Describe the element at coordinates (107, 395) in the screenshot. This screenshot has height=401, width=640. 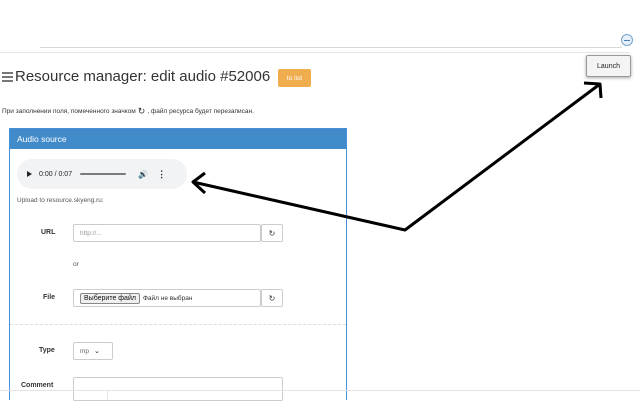
I see `status-bar-separator` at that location.